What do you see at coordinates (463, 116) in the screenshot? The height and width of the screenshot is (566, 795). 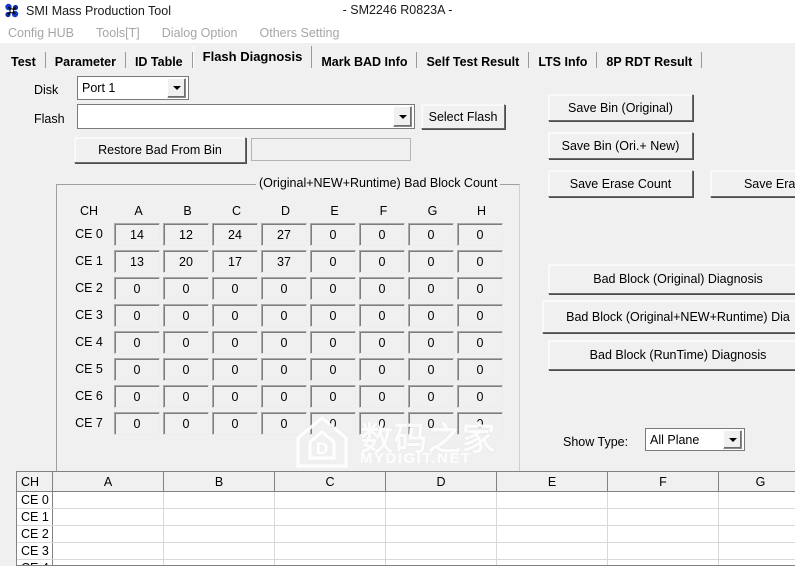 I see `select-flash-button: Select Flash` at bounding box center [463, 116].